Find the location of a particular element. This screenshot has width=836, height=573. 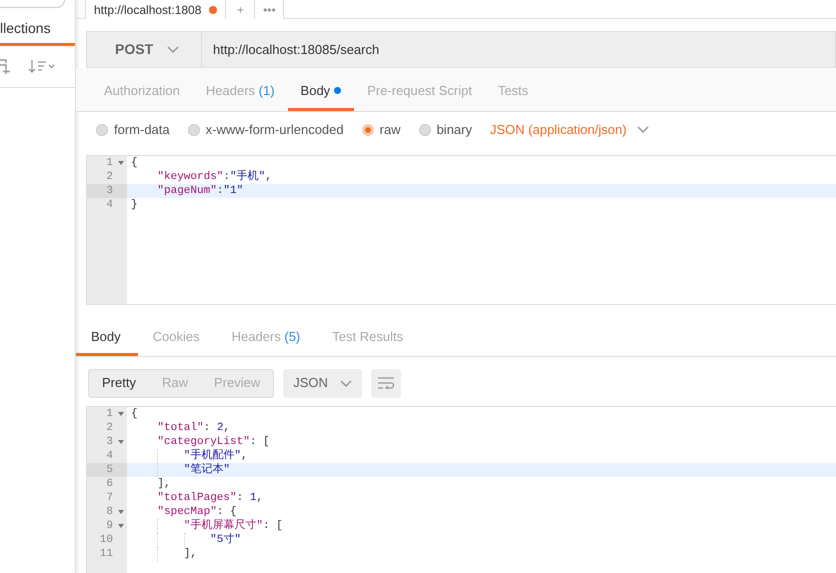

format-dropdown: JSON is located at coordinates (322, 383).